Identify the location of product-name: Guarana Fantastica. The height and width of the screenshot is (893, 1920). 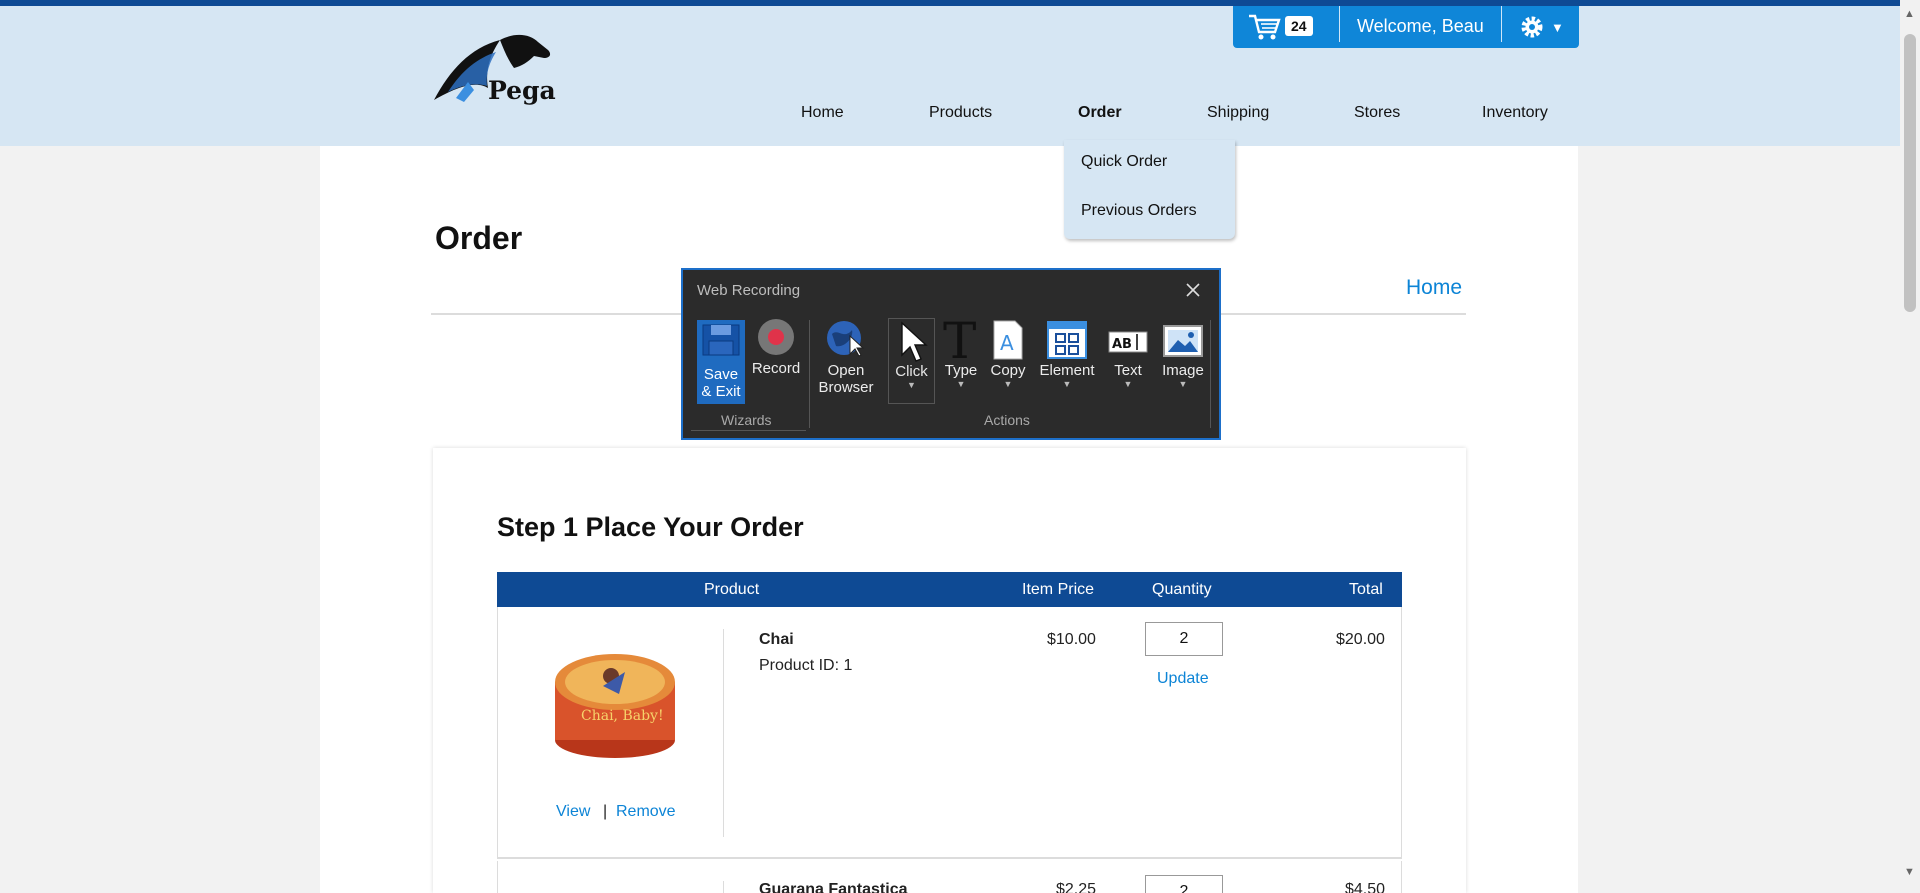
(833, 887).